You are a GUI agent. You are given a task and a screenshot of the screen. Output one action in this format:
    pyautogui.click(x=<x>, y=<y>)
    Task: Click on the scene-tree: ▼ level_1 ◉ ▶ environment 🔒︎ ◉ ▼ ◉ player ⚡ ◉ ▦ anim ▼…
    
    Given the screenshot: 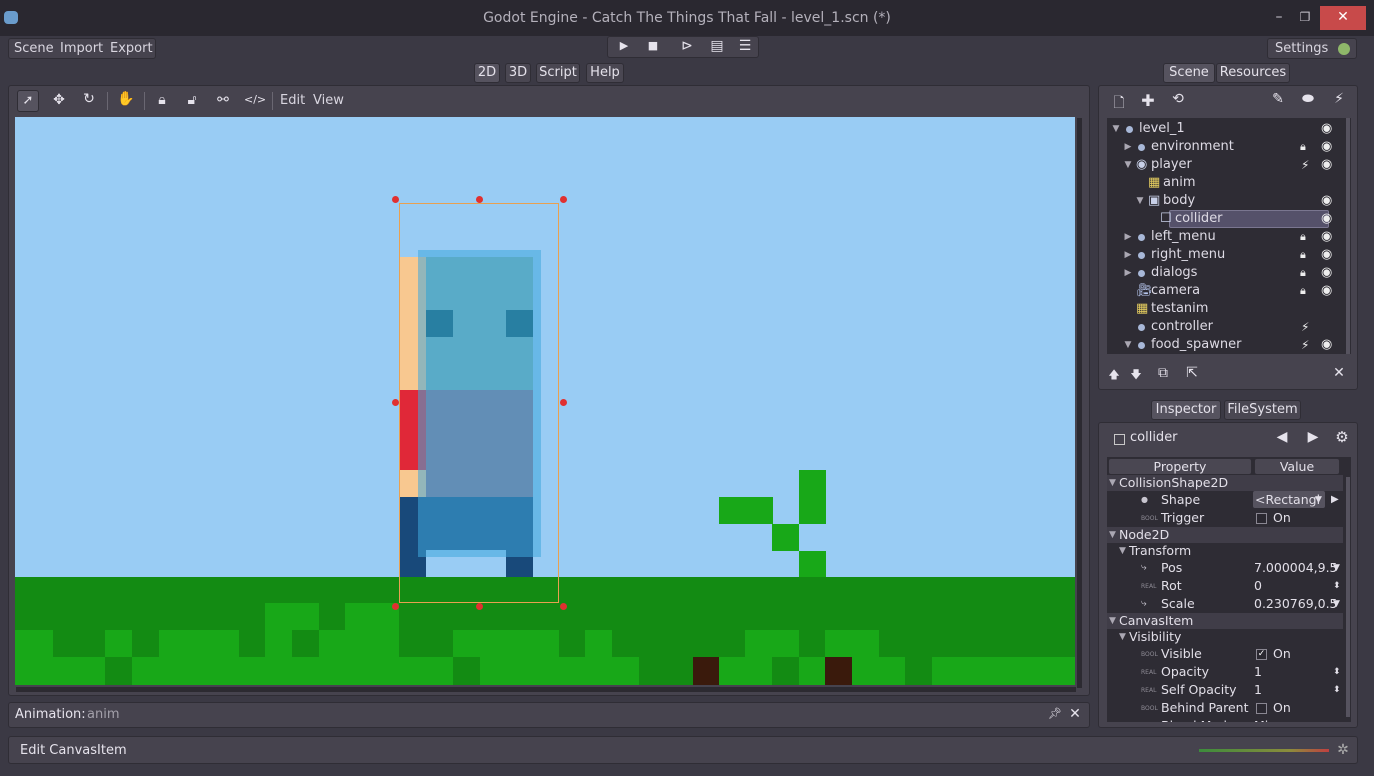 What is the action you would take?
    pyautogui.click(x=1229, y=236)
    